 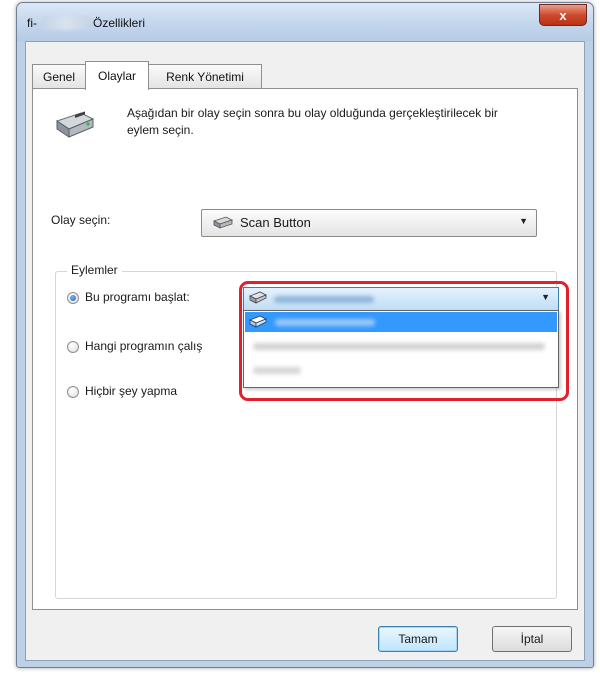 What do you see at coordinates (275, 222) in the screenshot?
I see `event-select-value: Scan Button` at bounding box center [275, 222].